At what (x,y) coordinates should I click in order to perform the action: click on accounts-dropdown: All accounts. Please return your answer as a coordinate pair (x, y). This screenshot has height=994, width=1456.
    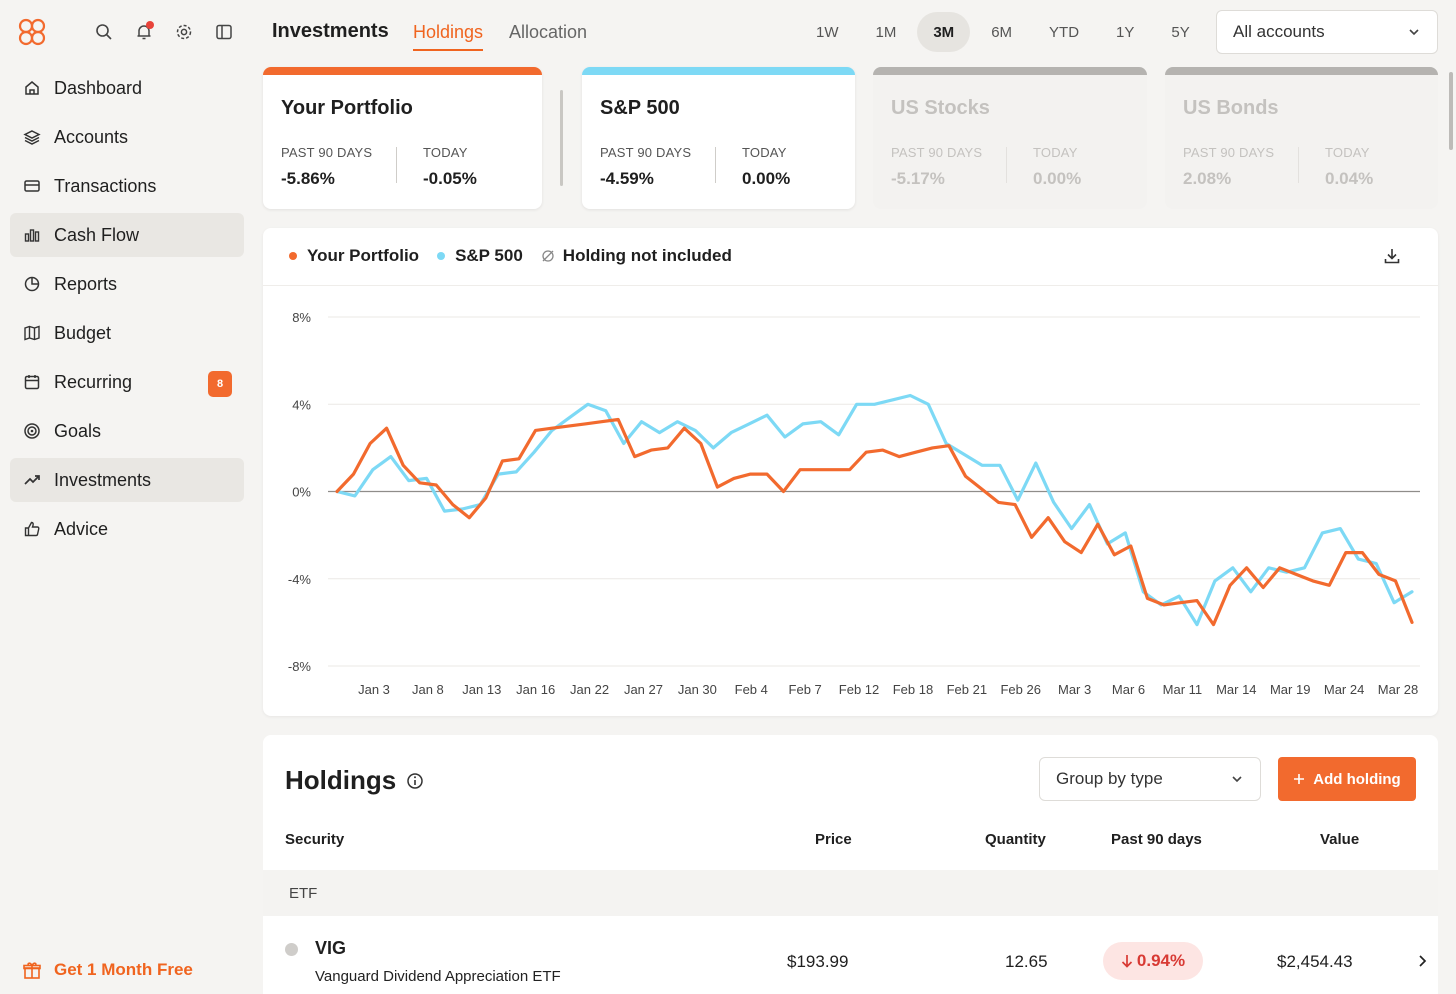
    Looking at the image, I should click on (1327, 32).